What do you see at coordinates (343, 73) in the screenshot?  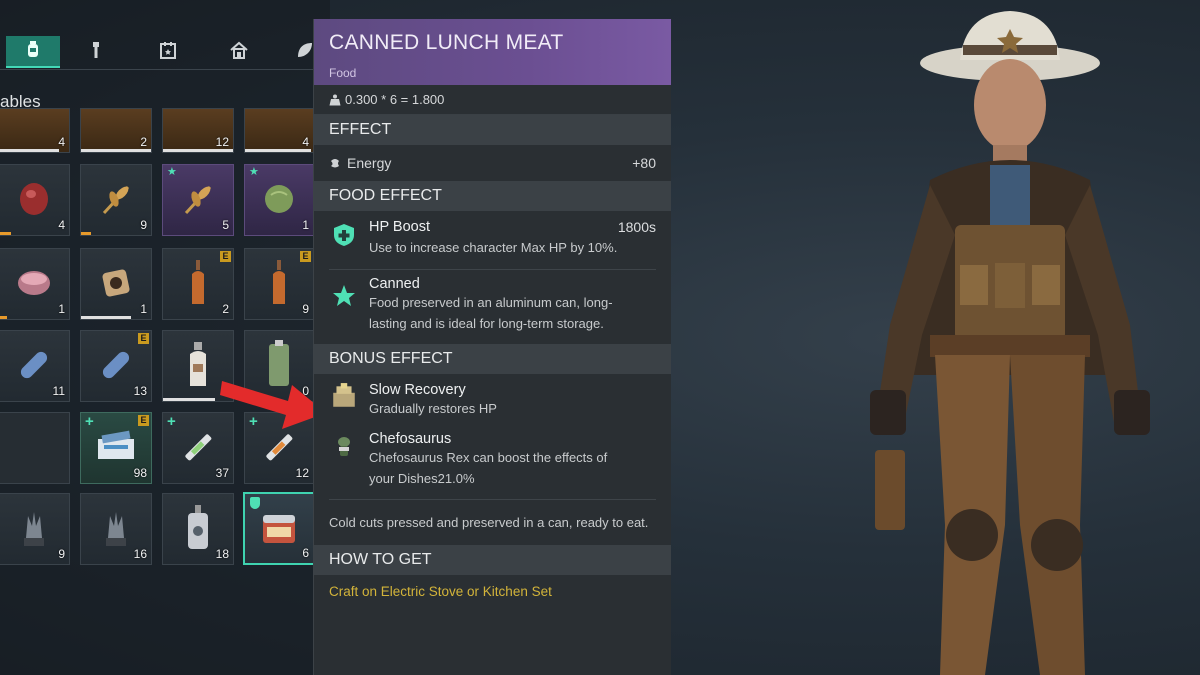 I see `item-category: Food` at bounding box center [343, 73].